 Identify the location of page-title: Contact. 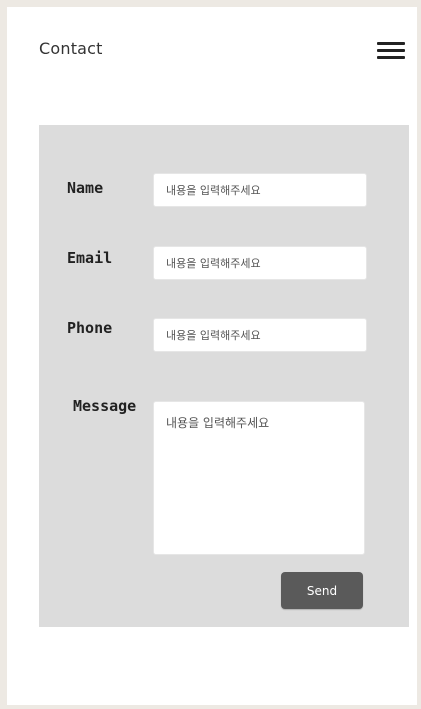
(71, 48).